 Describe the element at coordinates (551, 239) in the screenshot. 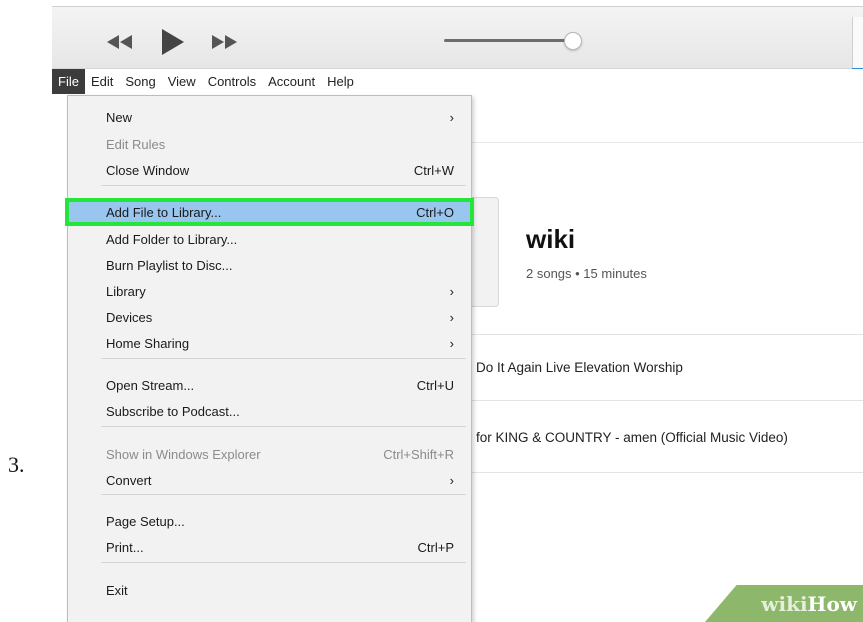

I see `playlist-title: wiki` at that location.